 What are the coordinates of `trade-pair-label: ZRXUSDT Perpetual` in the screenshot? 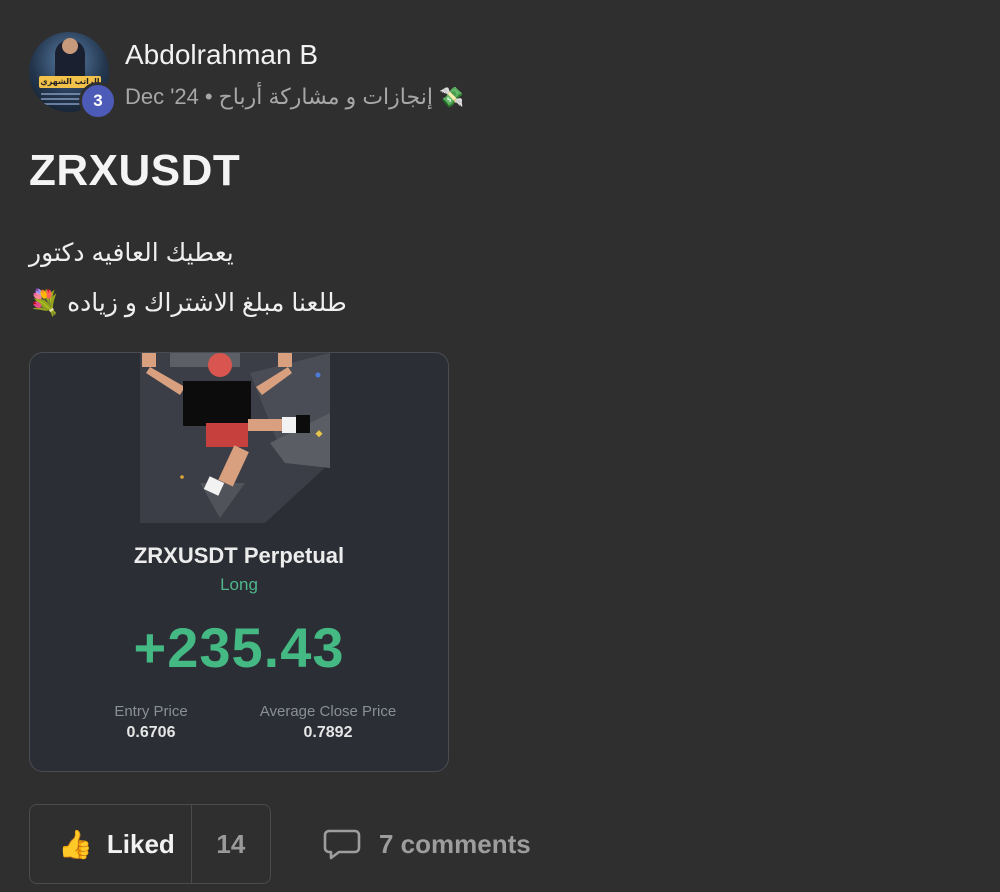 It's located at (239, 555).